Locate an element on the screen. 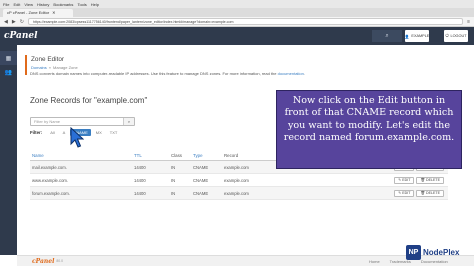 The width and height of the screenshot is (474, 266). filter-txt: TXT is located at coordinates (114, 132).